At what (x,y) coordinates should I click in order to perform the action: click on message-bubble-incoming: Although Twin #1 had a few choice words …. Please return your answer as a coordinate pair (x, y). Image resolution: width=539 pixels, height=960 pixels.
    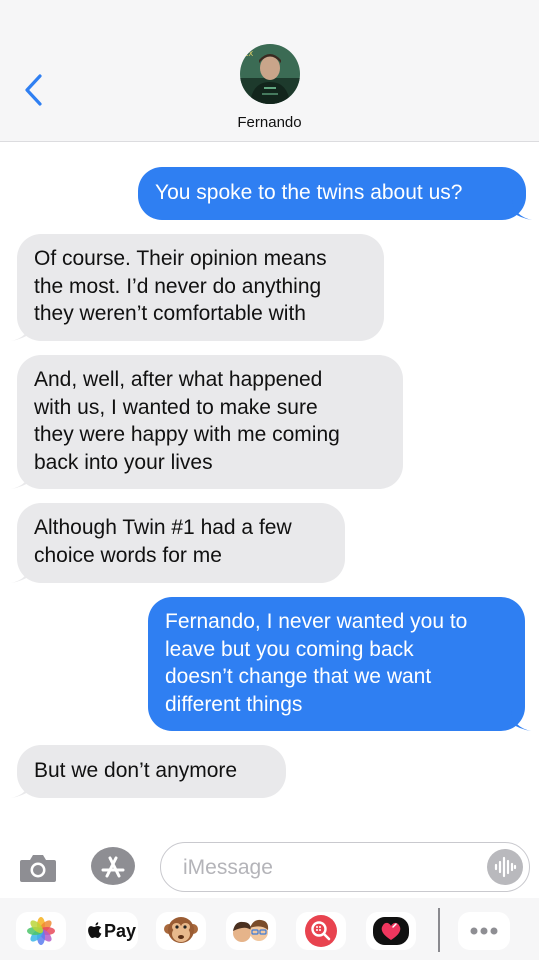
    Looking at the image, I should click on (178, 543).